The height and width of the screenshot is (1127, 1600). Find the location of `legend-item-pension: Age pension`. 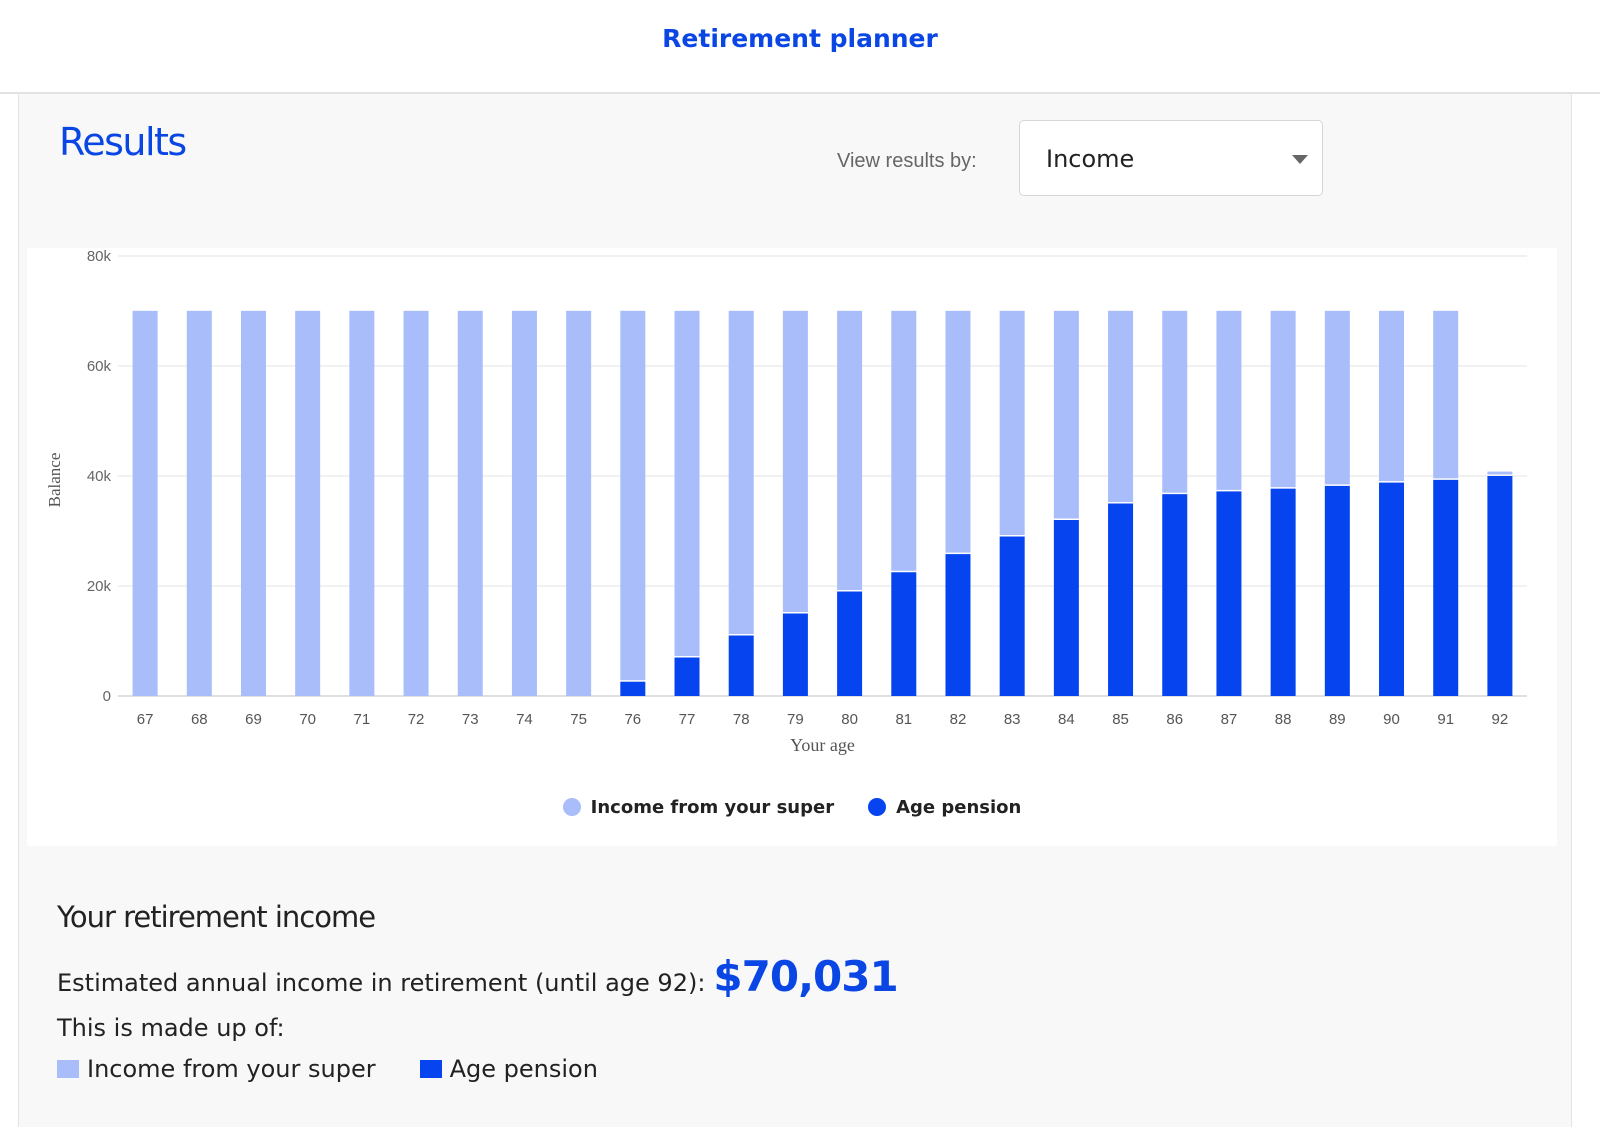

legend-item-pension: Age pension is located at coordinates (944, 807).